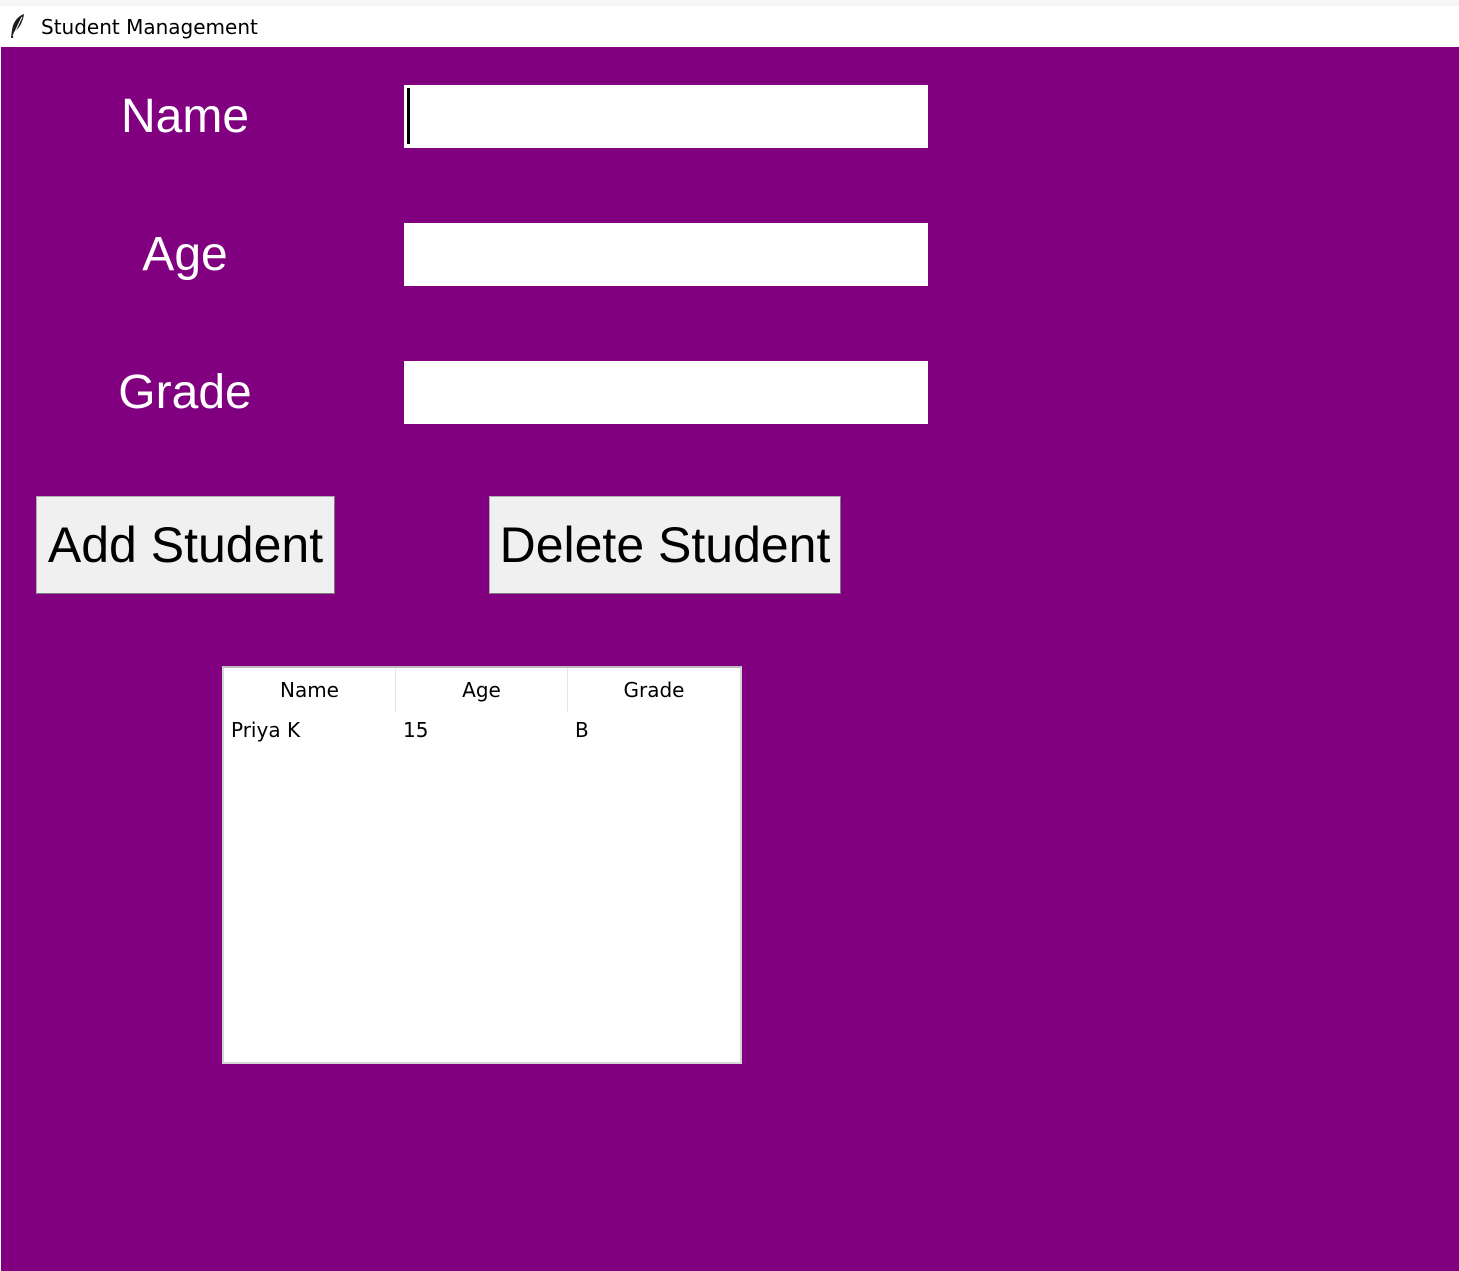  I want to click on table-row: Priya K 15 B, so click(482, 730).